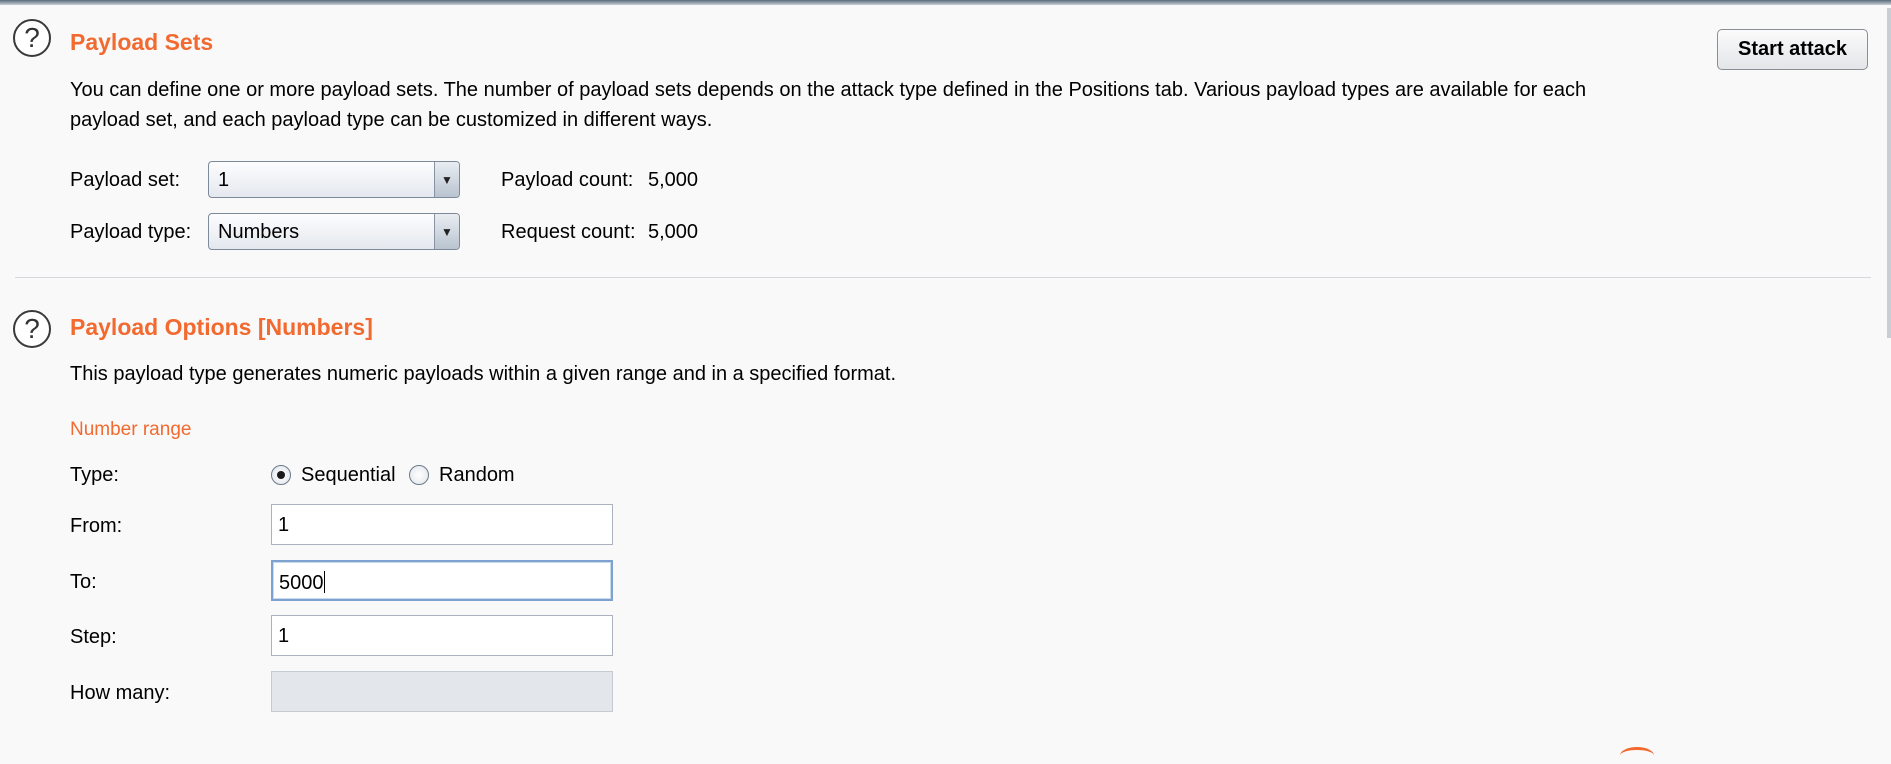  Describe the element at coordinates (281, 475) in the screenshot. I see `sequential-radio` at that location.